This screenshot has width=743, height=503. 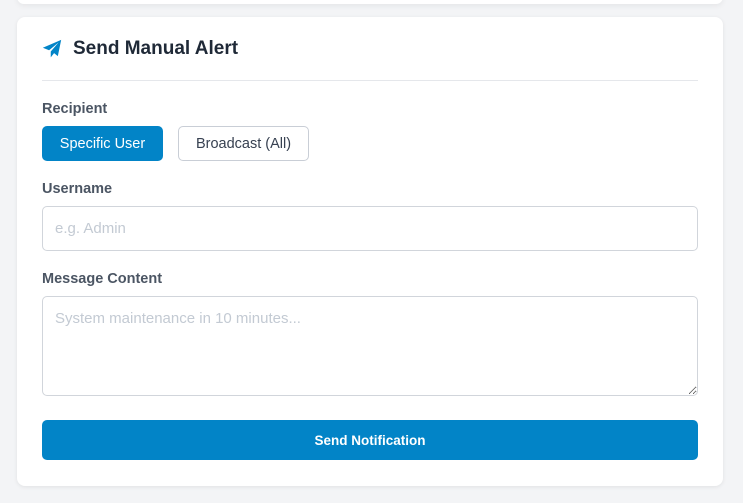 What do you see at coordinates (77, 189) in the screenshot?
I see `username-label: Username` at bounding box center [77, 189].